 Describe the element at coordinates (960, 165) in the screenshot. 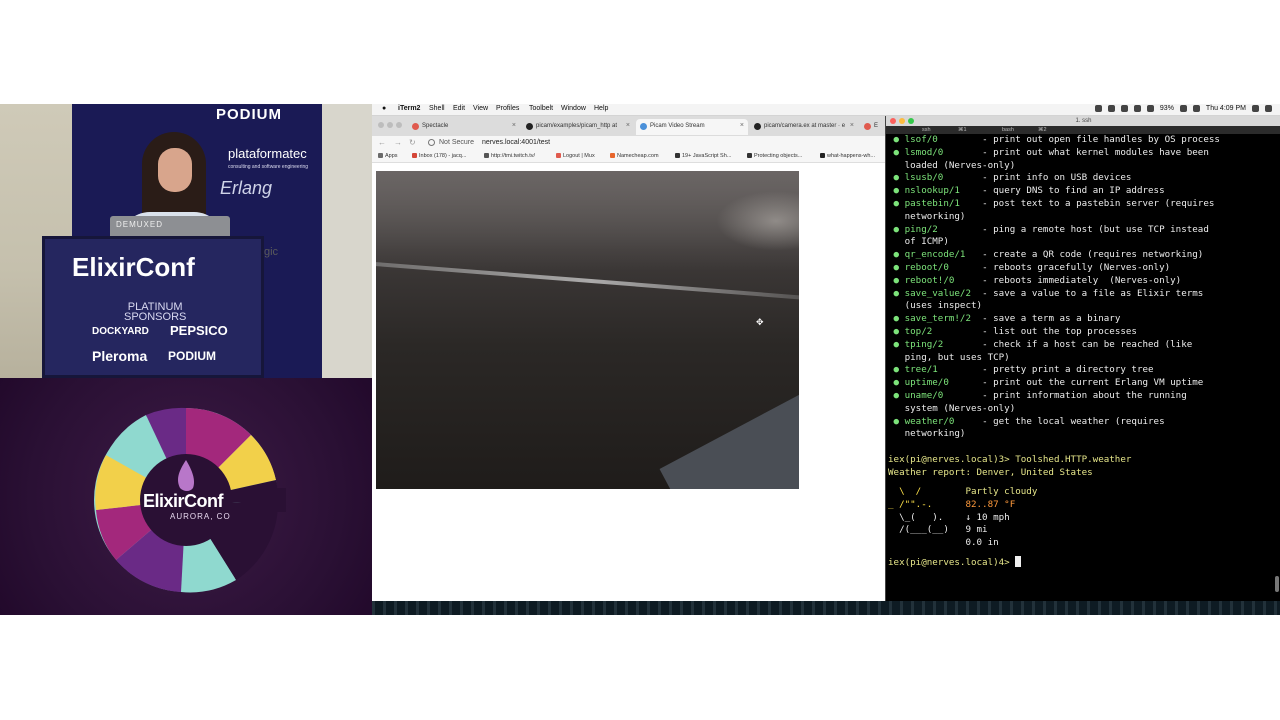

I see `help-description: loaded (Nerves-only)` at that location.